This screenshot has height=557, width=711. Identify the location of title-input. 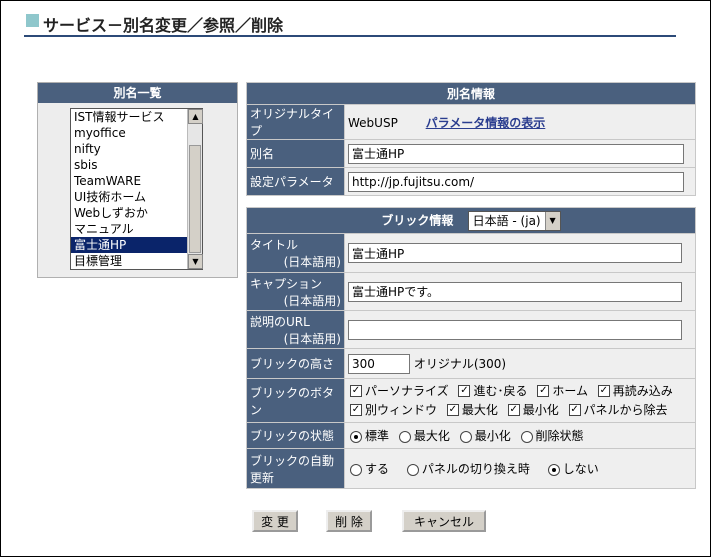
(515, 253).